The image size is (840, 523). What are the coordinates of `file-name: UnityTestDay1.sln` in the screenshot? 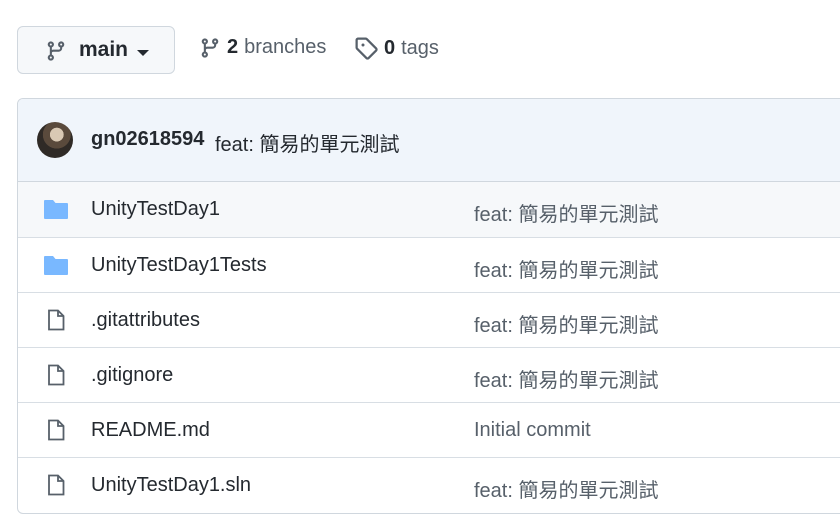 It's located at (171, 485).